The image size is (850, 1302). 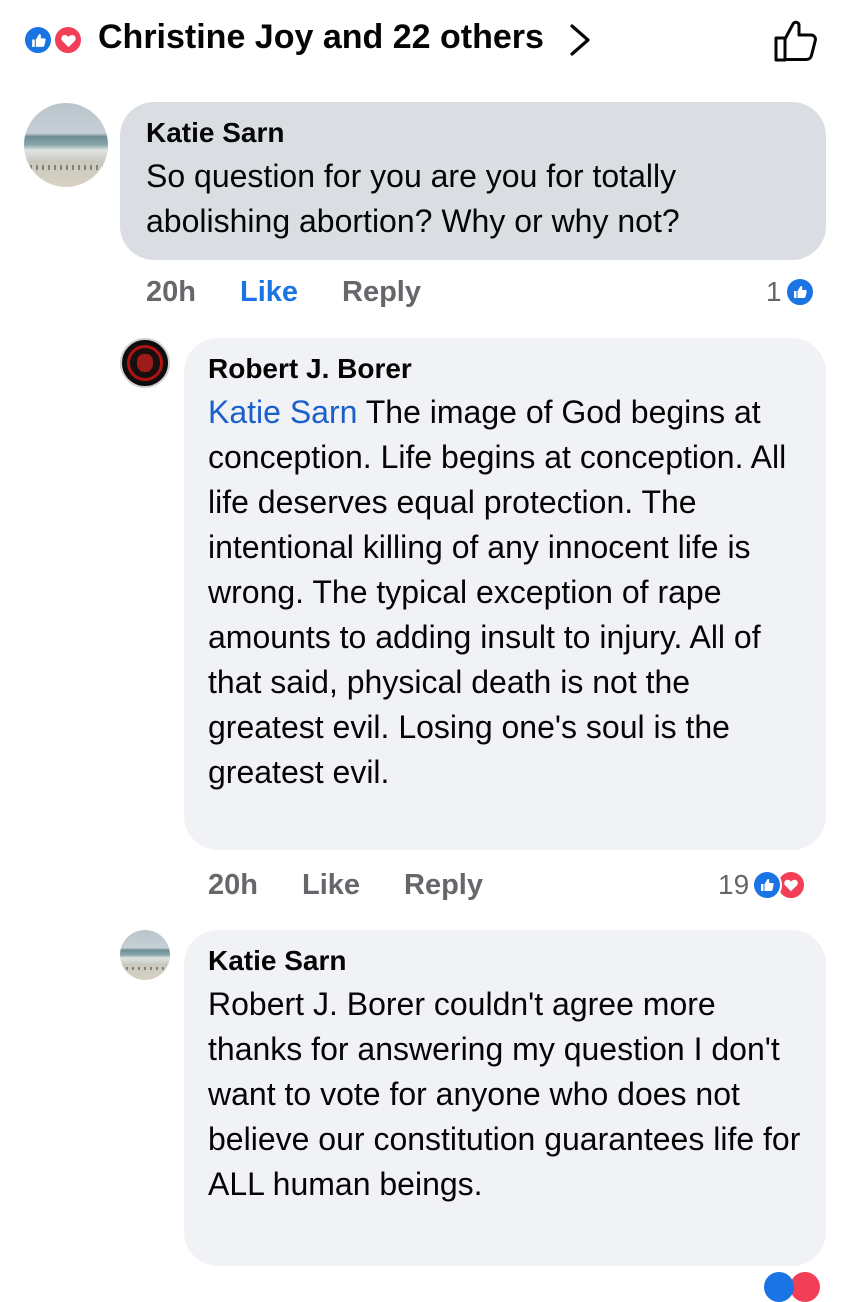 What do you see at coordinates (796, 41) in the screenshot?
I see `thumbs-up-outline-icon` at bounding box center [796, 41].